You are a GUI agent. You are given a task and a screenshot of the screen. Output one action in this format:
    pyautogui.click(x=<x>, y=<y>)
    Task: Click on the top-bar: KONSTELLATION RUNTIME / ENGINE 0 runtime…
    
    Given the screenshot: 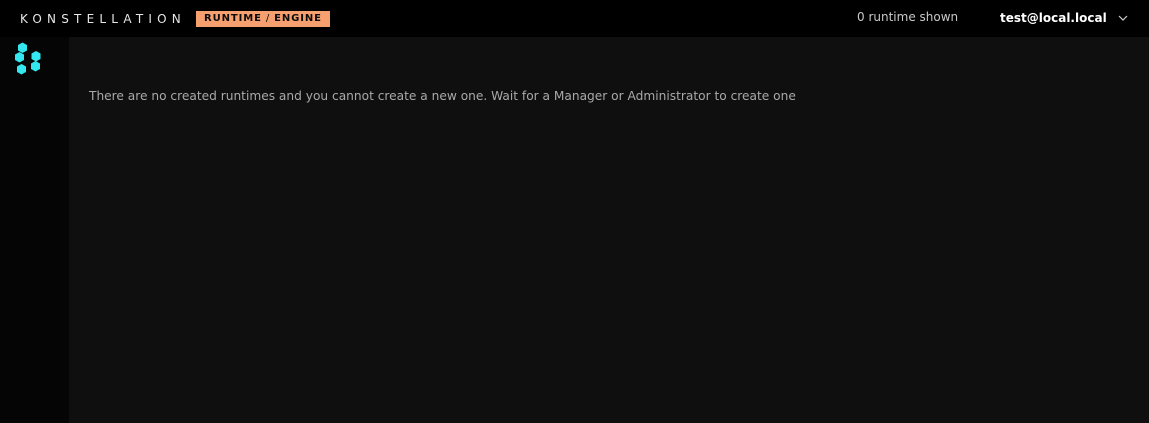 What is the action you would take?
    pyautogui.click(x=574, y=18)
    